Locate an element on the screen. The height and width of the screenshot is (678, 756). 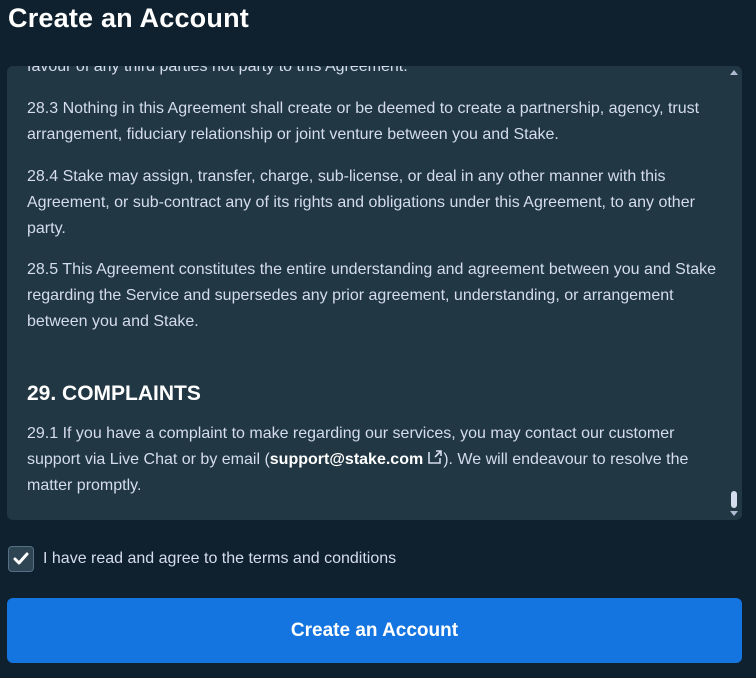
scrollbar-thumb is located at coordinates (734, 499).